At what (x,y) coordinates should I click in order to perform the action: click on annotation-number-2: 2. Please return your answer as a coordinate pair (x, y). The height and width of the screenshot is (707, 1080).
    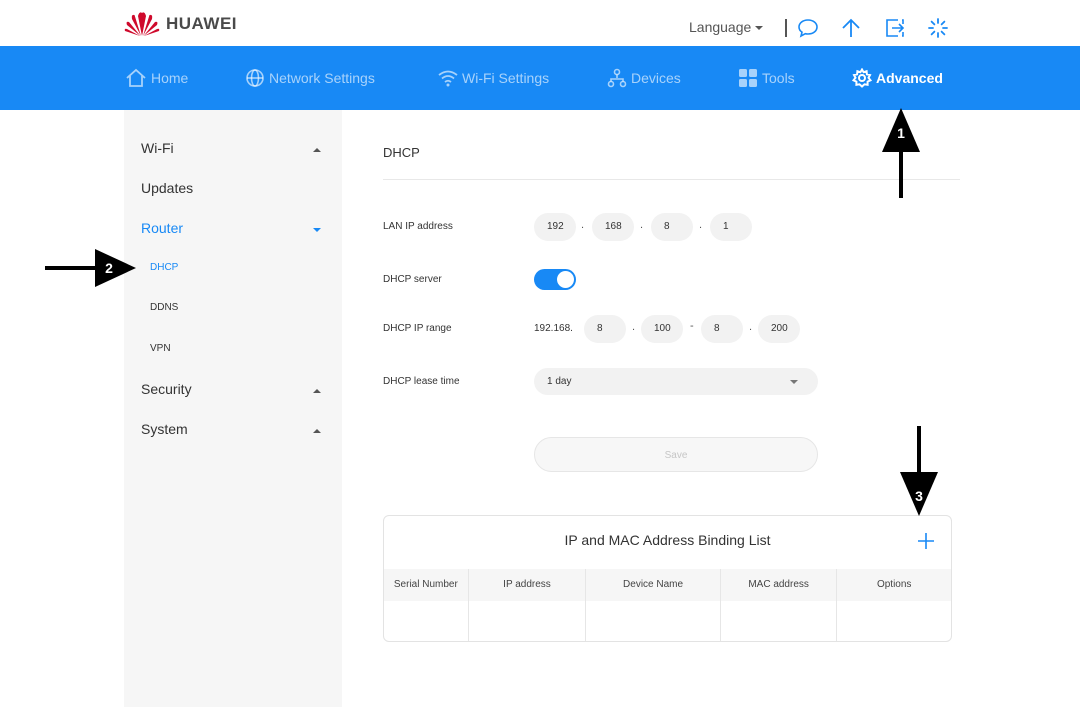
    Looking at the image, I should click on (109, 268).